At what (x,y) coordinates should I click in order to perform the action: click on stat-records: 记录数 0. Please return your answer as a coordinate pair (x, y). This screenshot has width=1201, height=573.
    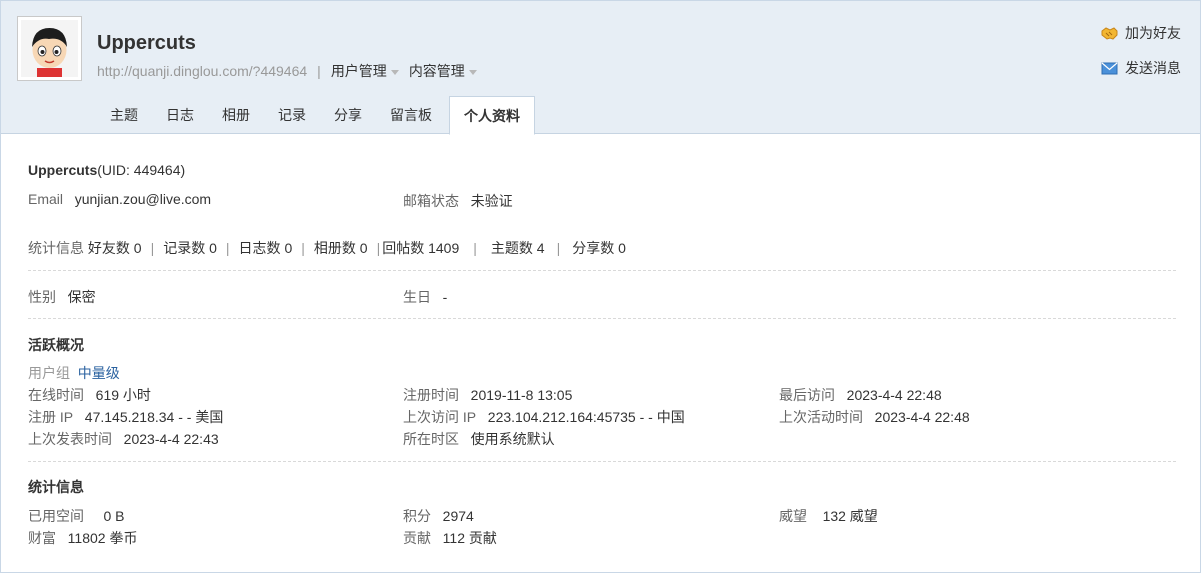
    Looking at the image, I should click on (190, 248).